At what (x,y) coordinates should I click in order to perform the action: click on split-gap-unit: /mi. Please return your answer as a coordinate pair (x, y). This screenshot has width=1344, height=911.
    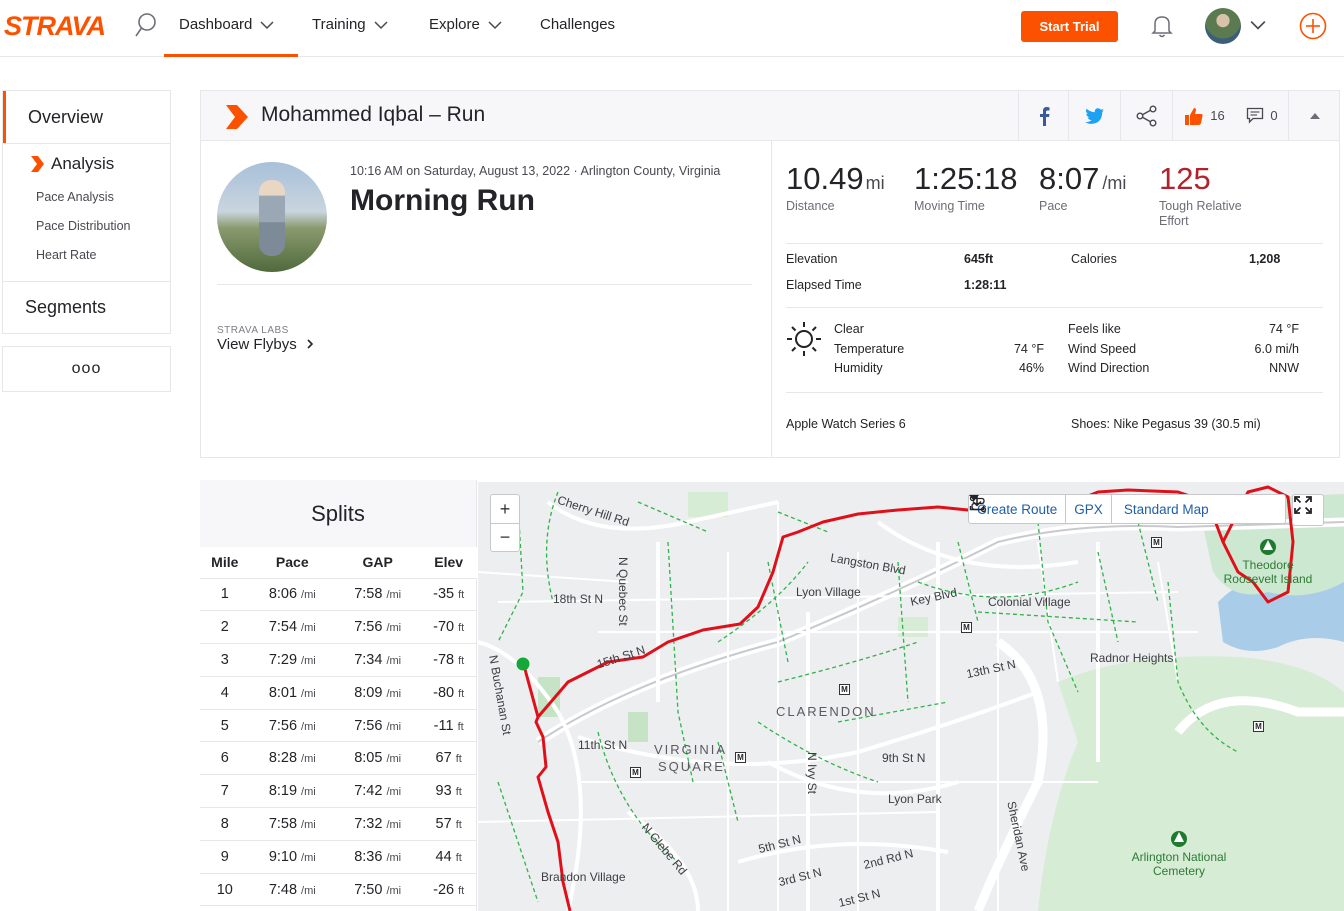
    Looking at the image, I should click on (394, 824).